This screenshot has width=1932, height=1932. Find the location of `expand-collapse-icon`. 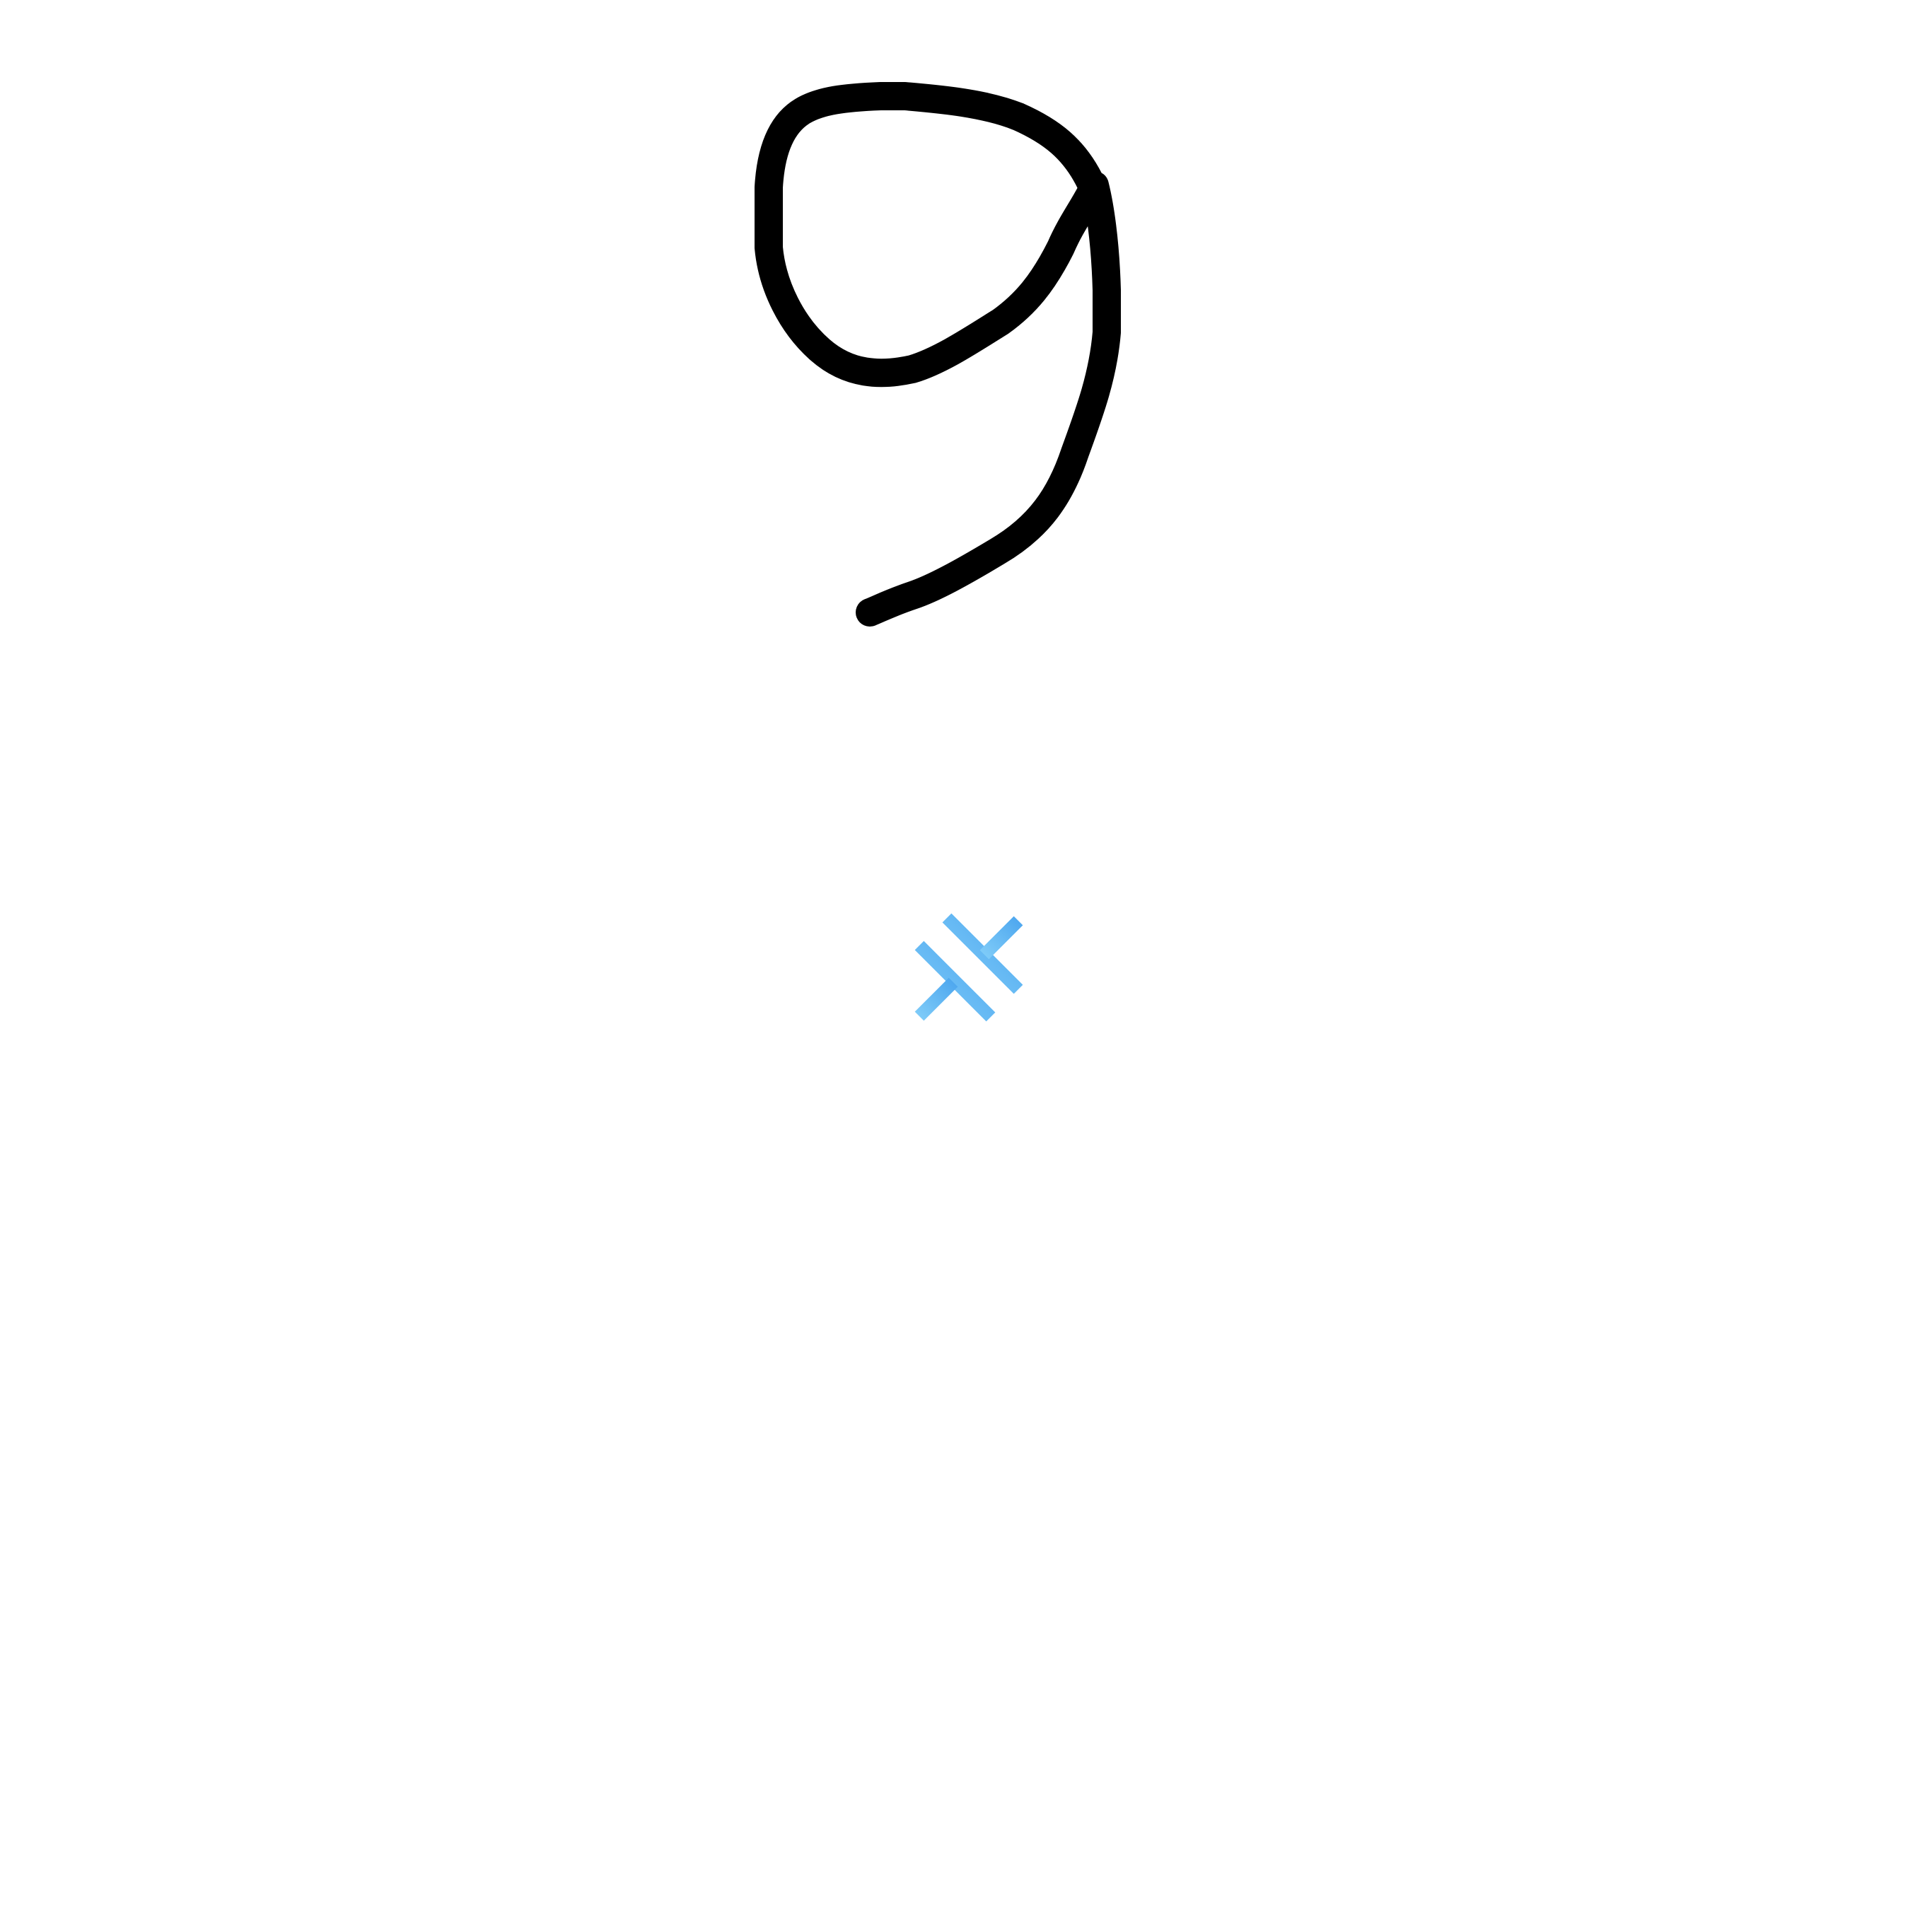

expand-collapse-icon is located at coordinates (968, 967).